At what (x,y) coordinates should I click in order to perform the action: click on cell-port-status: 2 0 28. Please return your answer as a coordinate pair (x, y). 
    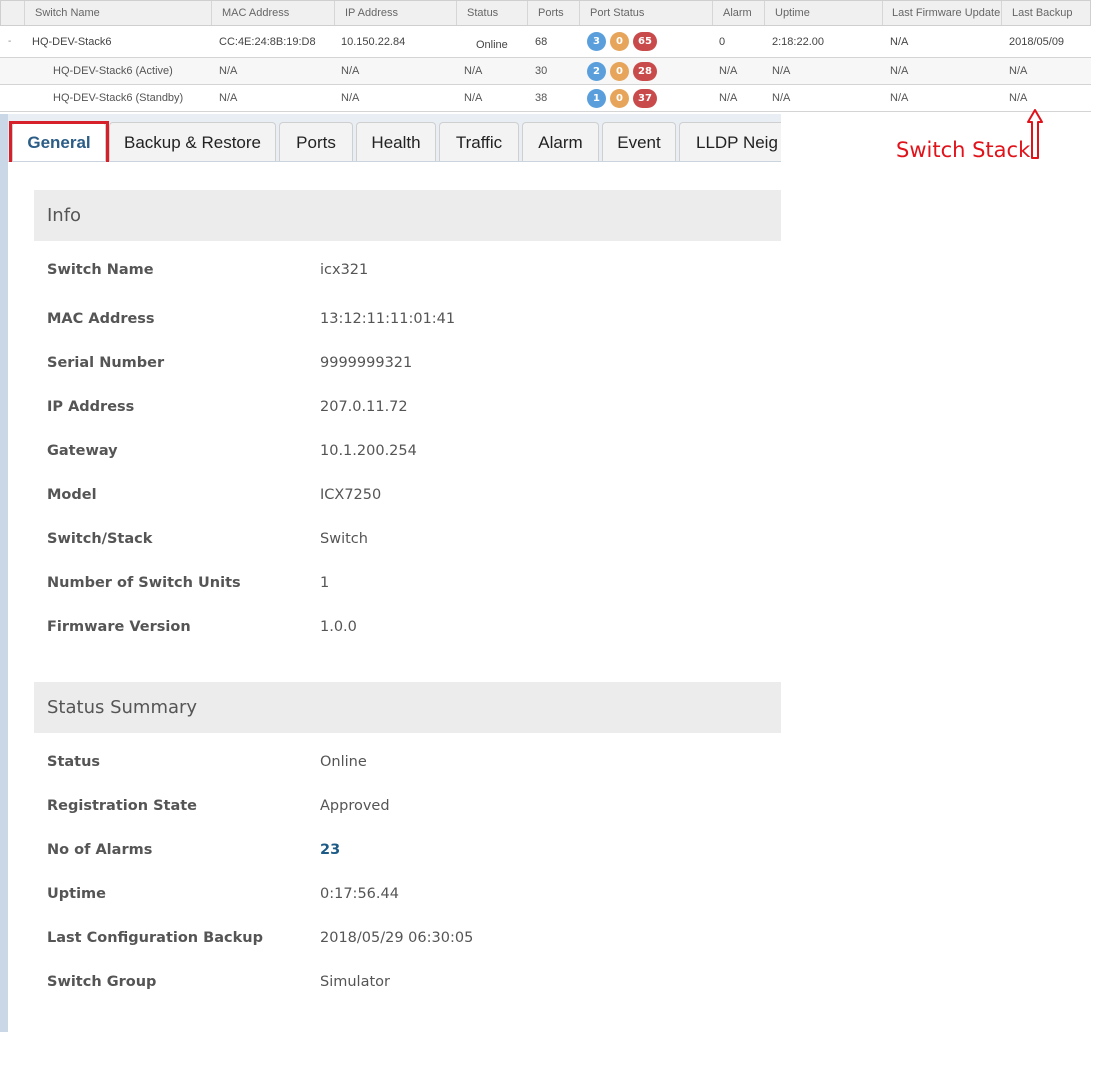
    Looking at the image, I should click on (649, 71).